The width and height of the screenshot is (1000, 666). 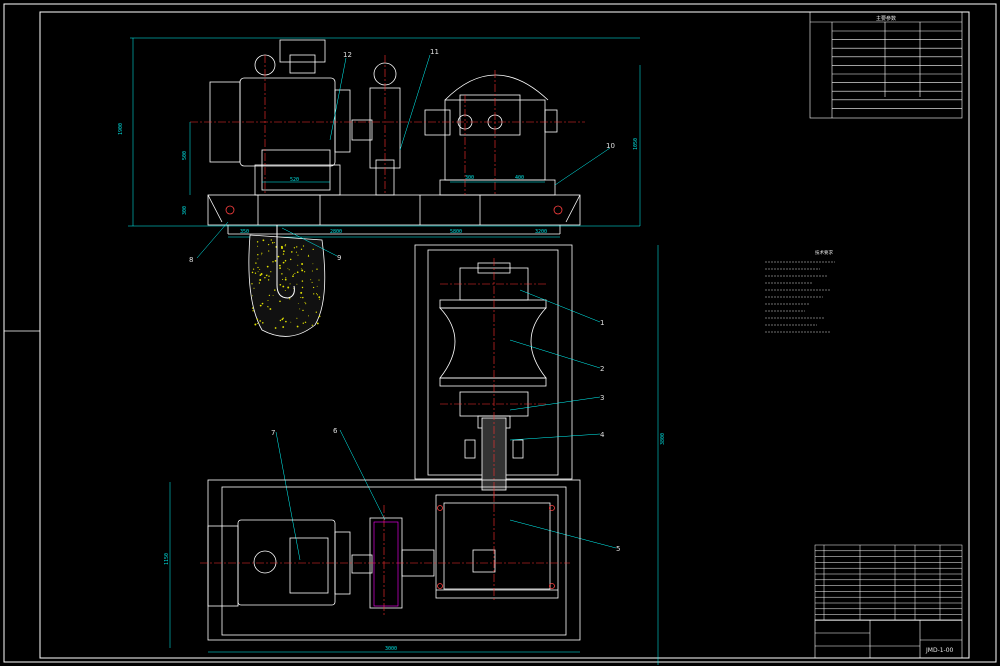 I want to click on front-centerlines, so click(x=387, y=125).